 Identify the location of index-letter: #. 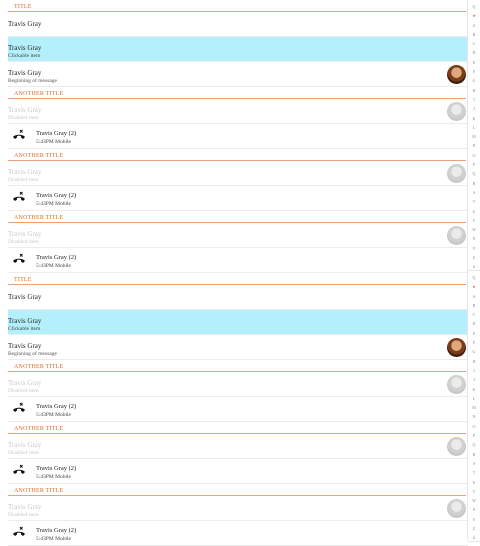
(474, 537).